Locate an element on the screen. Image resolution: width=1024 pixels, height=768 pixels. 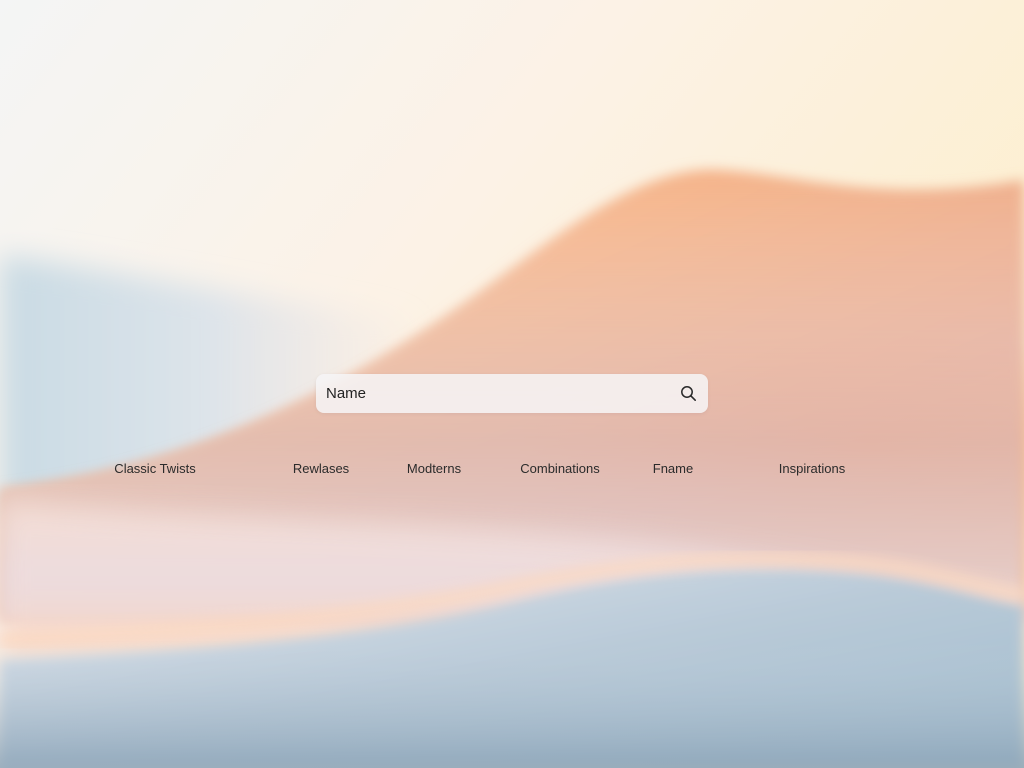
search-bar is located at coordinates (512, 393).